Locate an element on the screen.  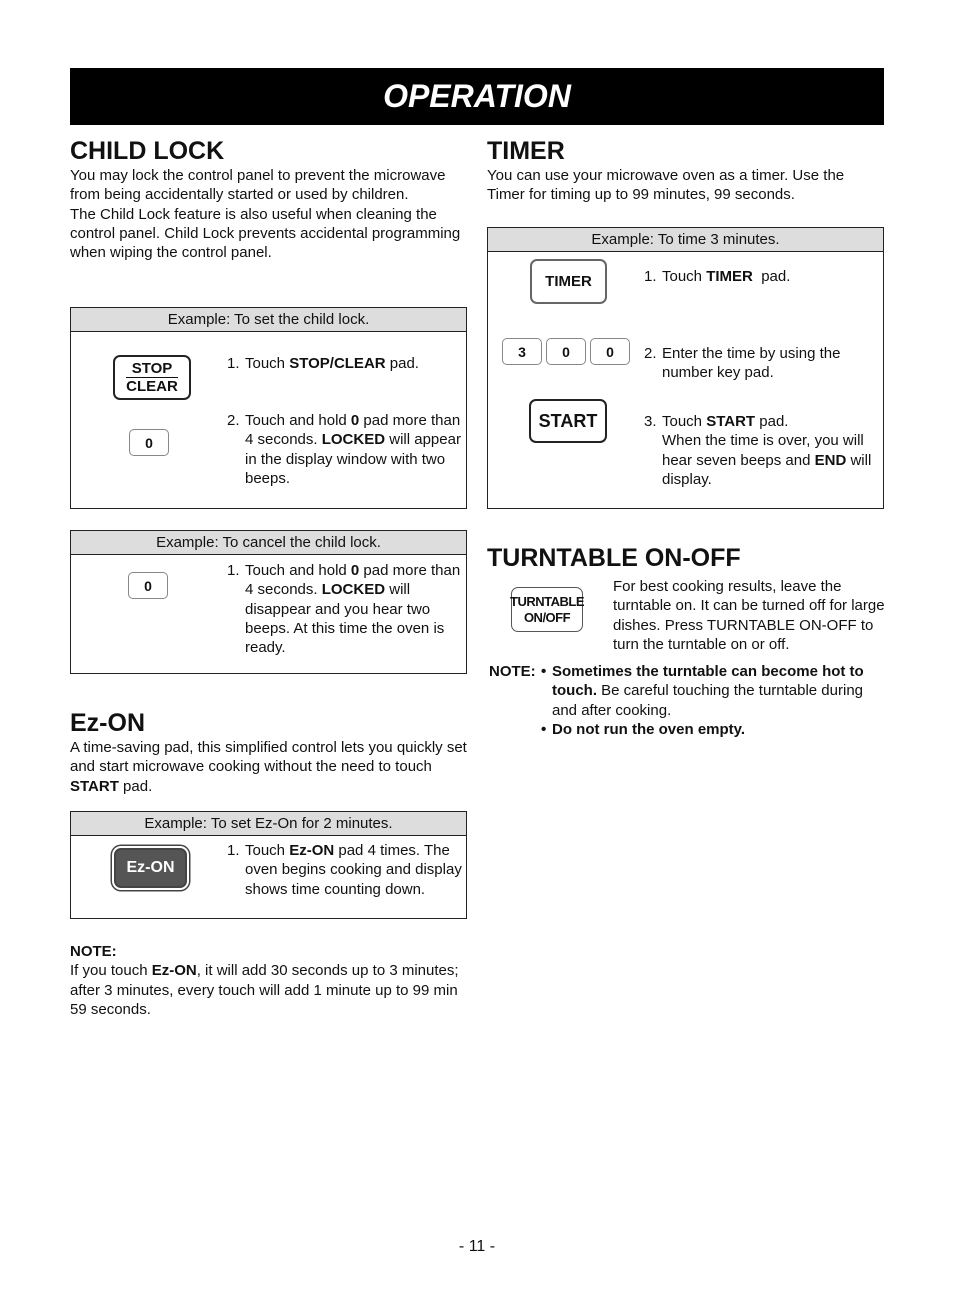
example-title: Example: To time 3 minutes. is located at coordinates (685, 240).